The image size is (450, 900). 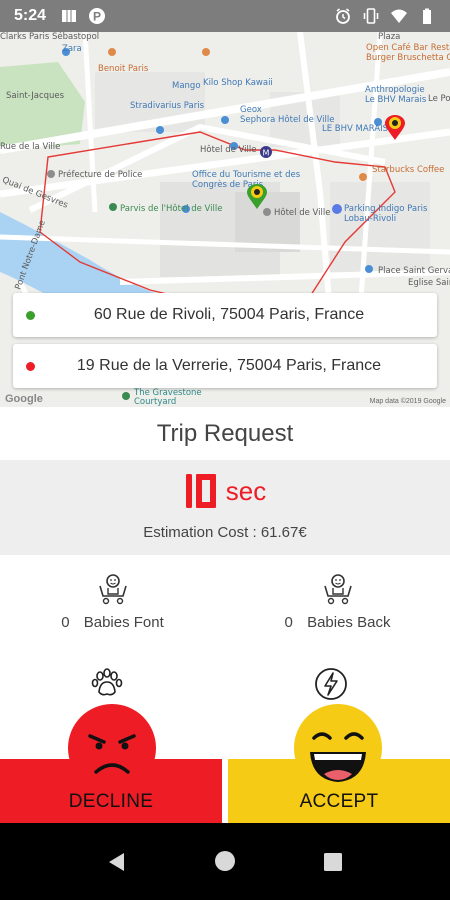 What do you see at coordinates (251, 110) in the screenshot?
I see `map-label-geox: Geox` at bounding box center [251, 110].